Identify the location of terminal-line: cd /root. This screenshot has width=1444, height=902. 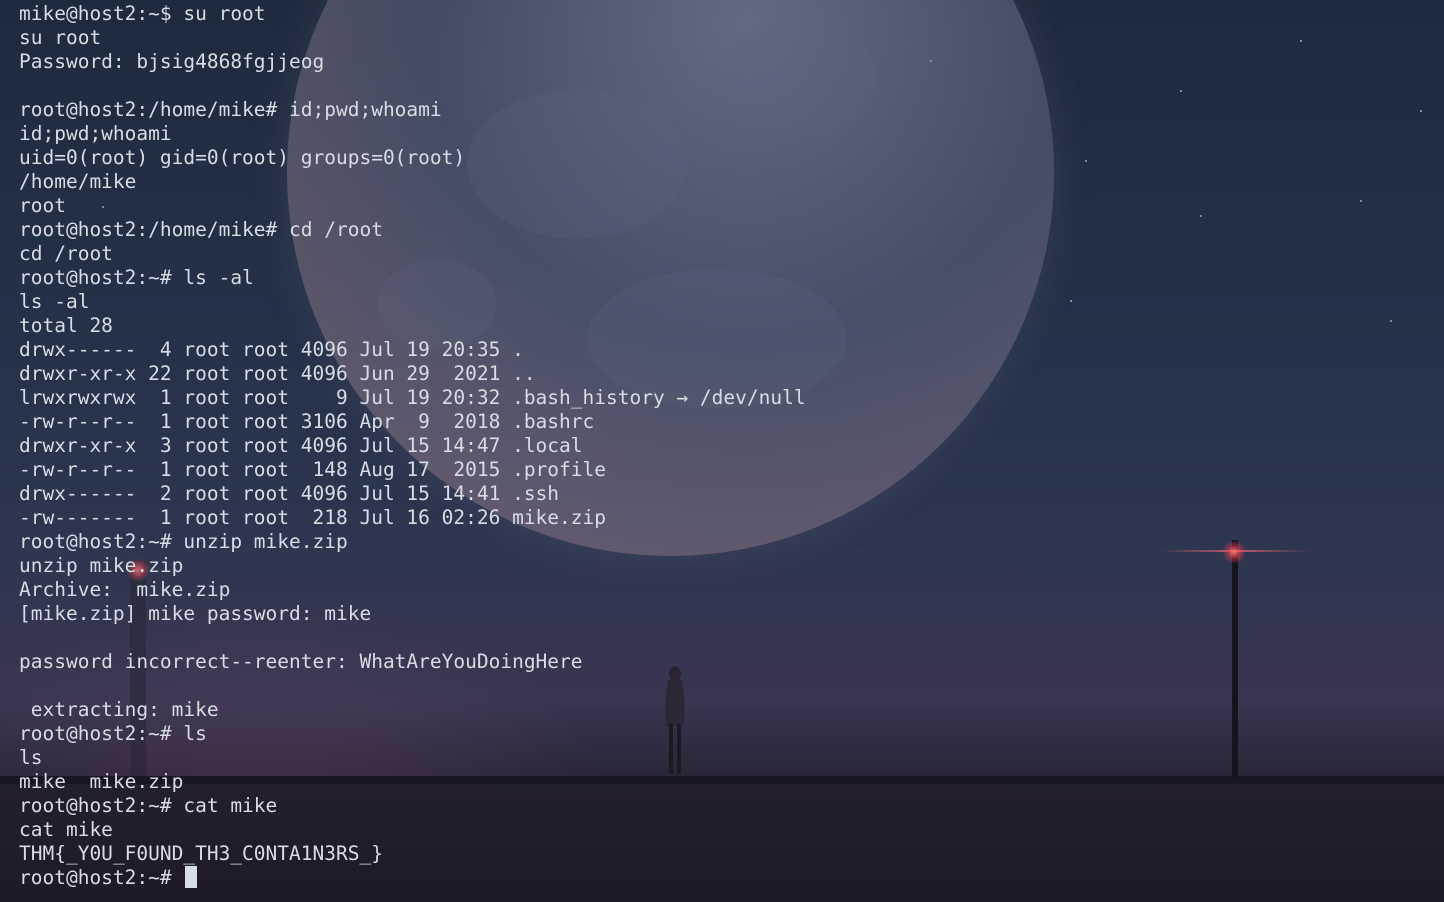
(66, 253).